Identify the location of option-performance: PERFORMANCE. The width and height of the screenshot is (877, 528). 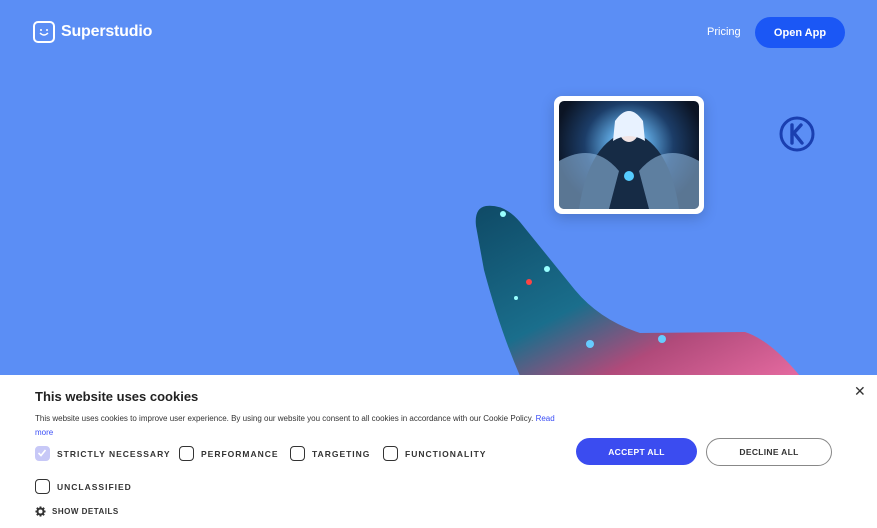
(229, 453).